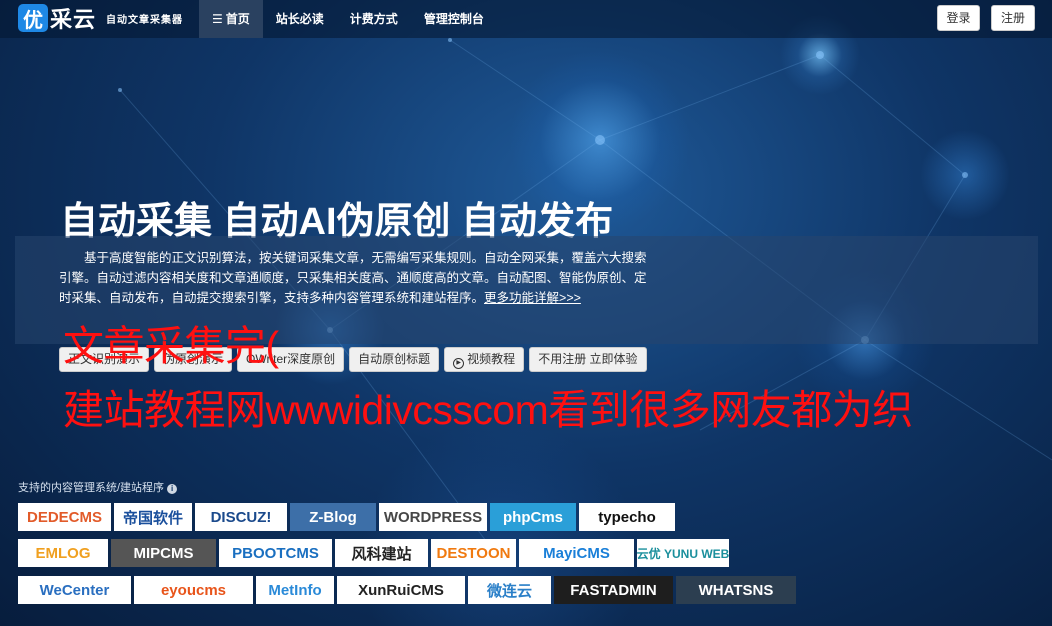 This screenshot has width=1052, height=626. I want to click on cms-logo: EMLOG, so click(63, 553).